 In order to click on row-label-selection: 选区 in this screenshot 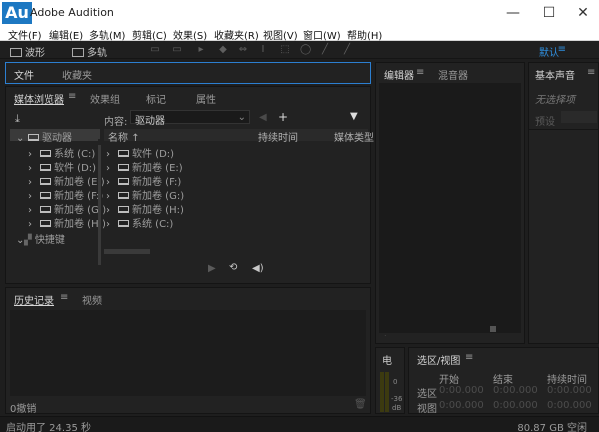, I will do `click(427, 394)`.